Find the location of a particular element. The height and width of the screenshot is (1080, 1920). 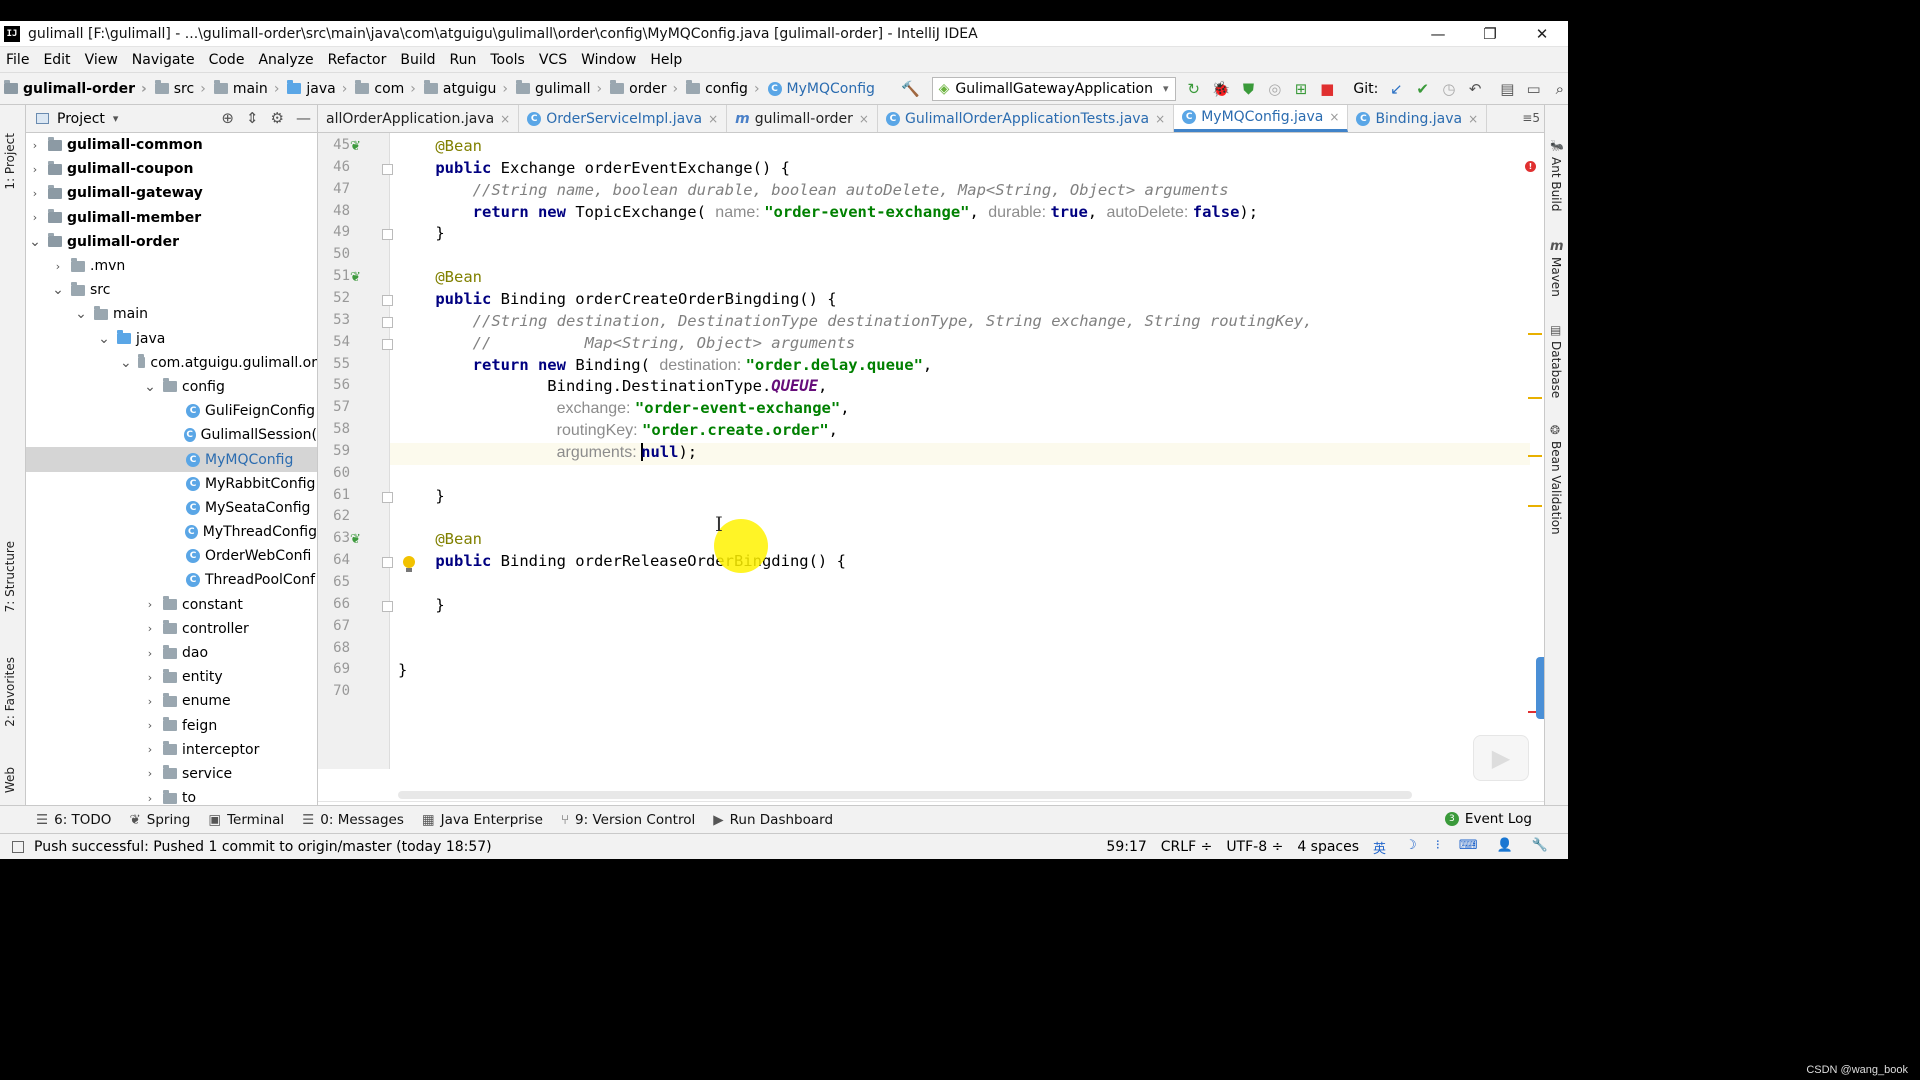

menu-refactor: Refactor is located at coordinates (357, 60).